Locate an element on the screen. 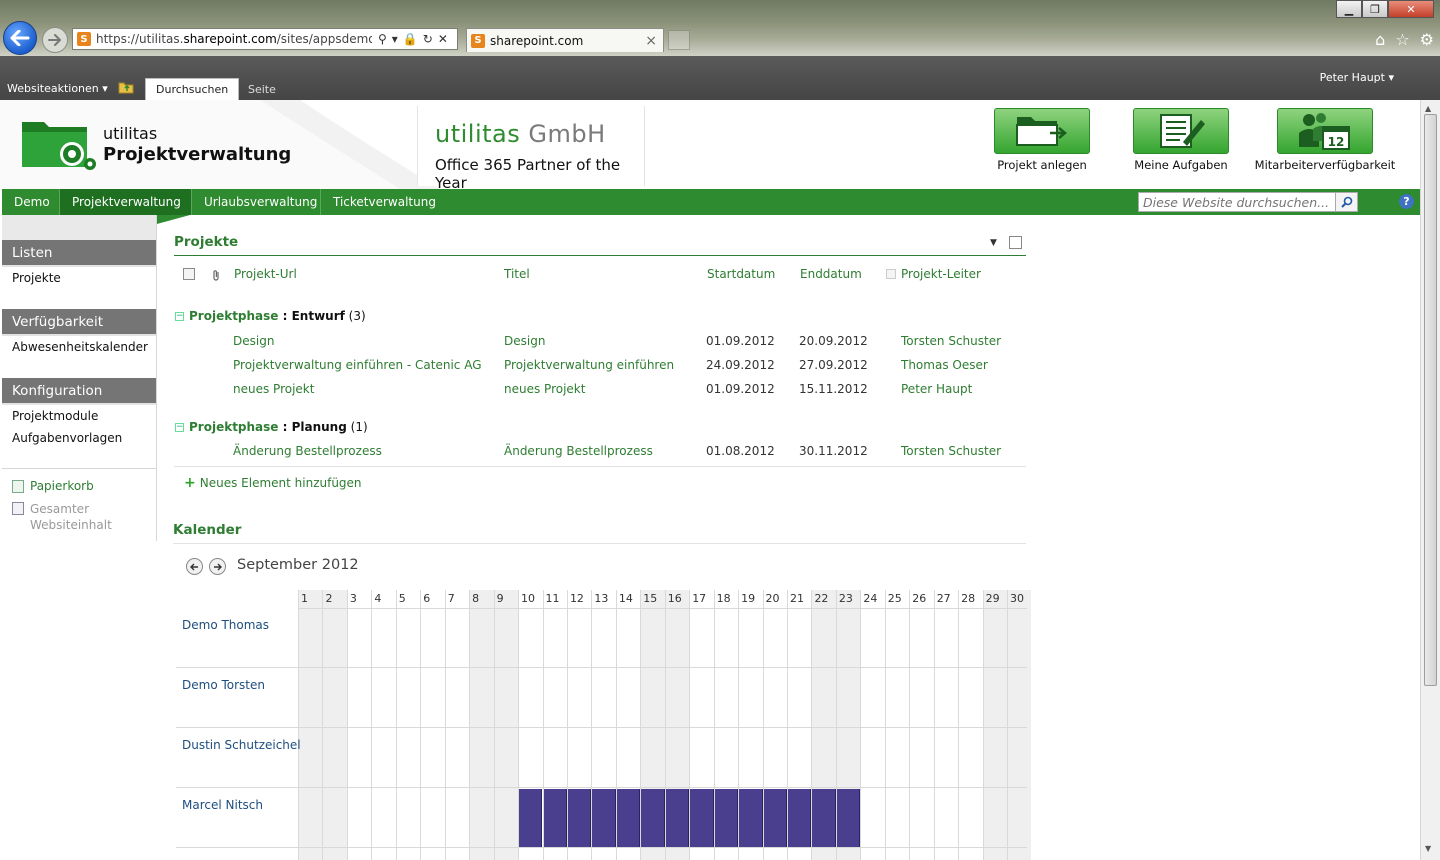  calendar-person-label: Marcel Nitsch is located at coordinates (222, 805).